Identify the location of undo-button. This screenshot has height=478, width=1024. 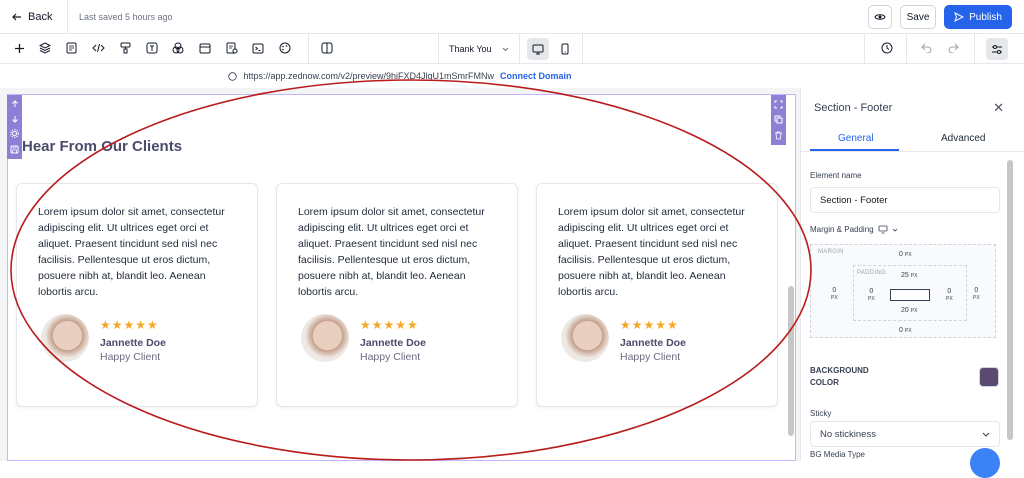
(927, 48).